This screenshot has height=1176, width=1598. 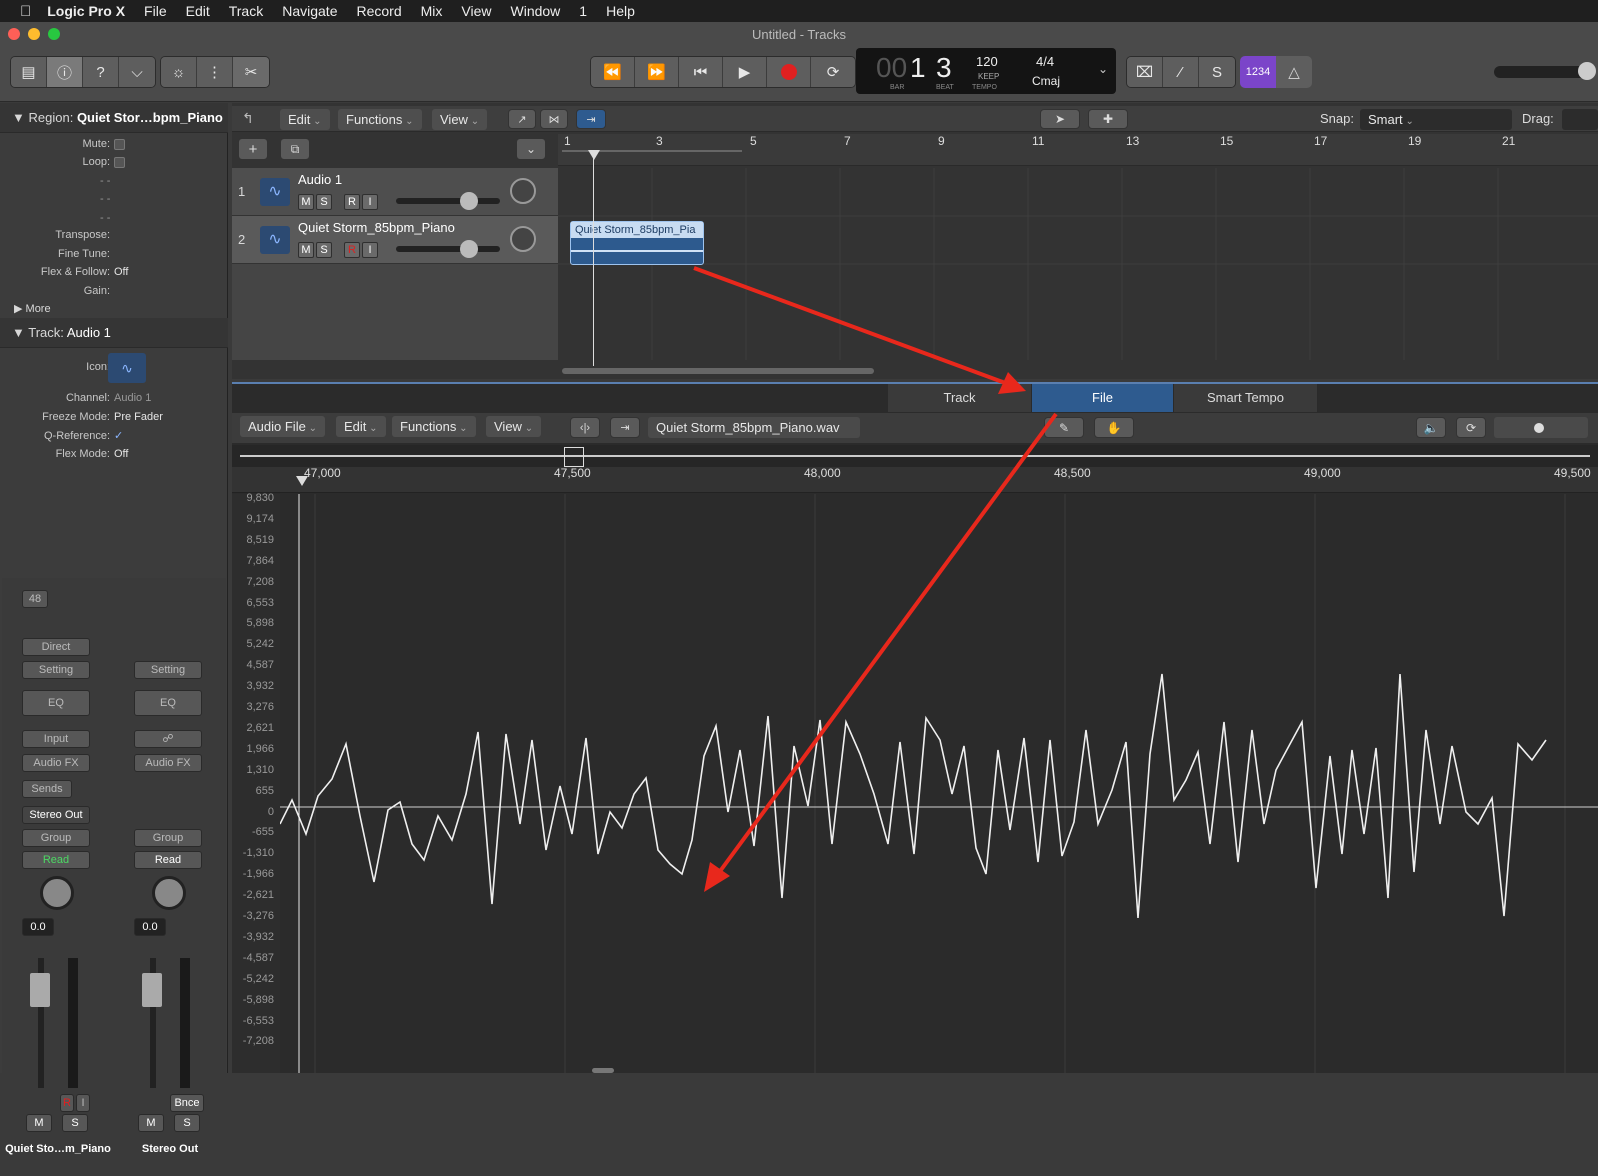 I want to click on loop-checkbox, so click(x=119, y=162).